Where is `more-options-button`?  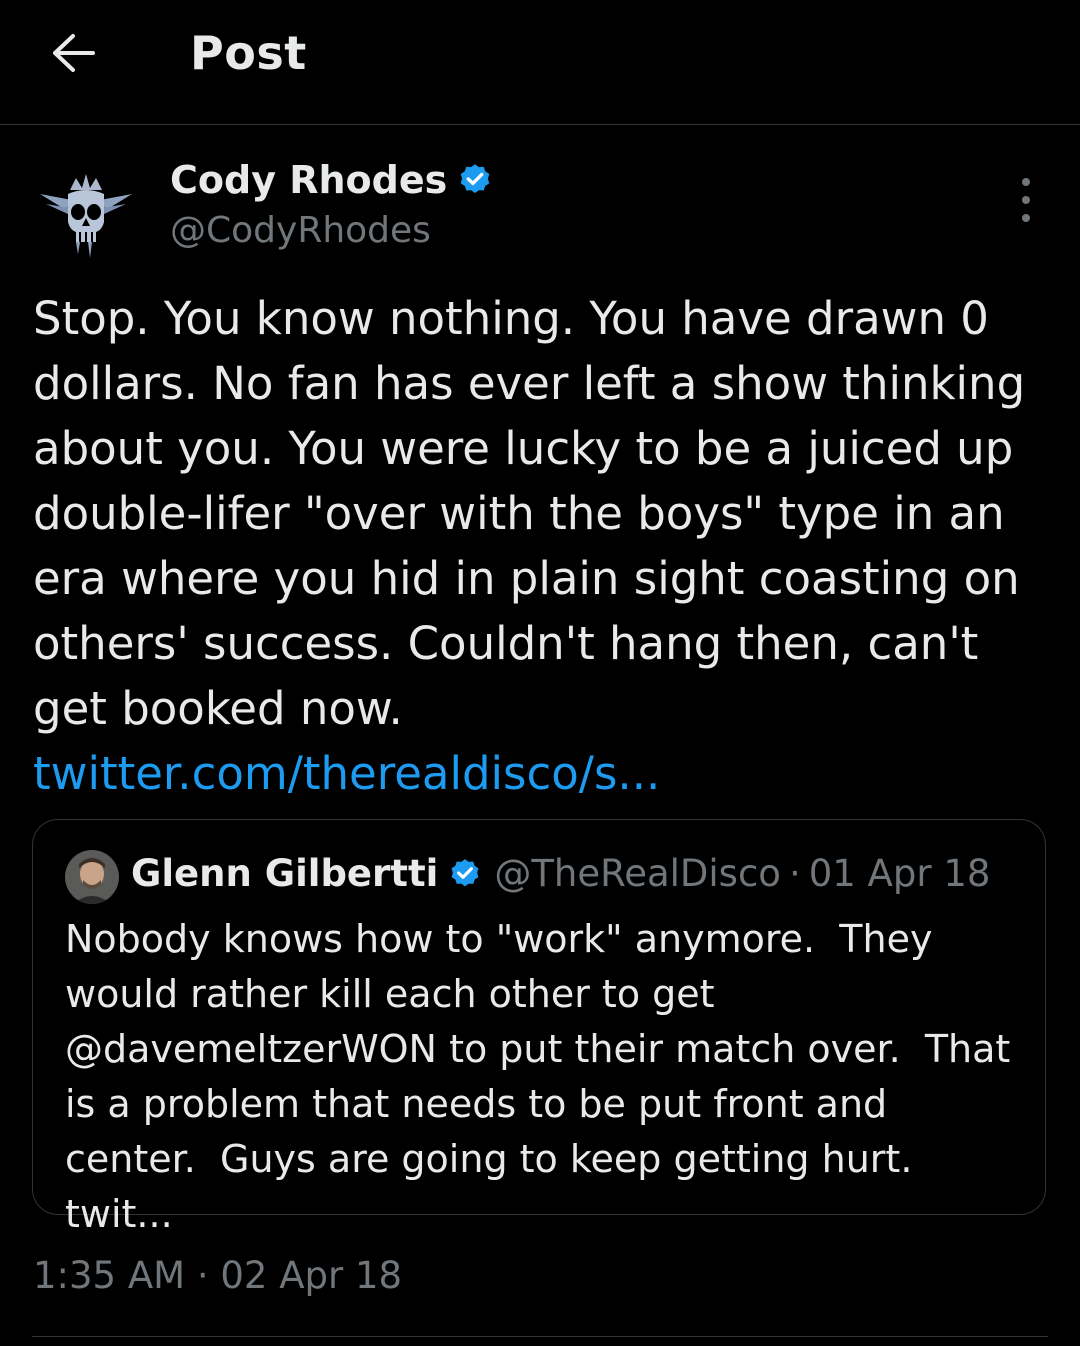 more-options-button is located at coordinates (1026, 200).